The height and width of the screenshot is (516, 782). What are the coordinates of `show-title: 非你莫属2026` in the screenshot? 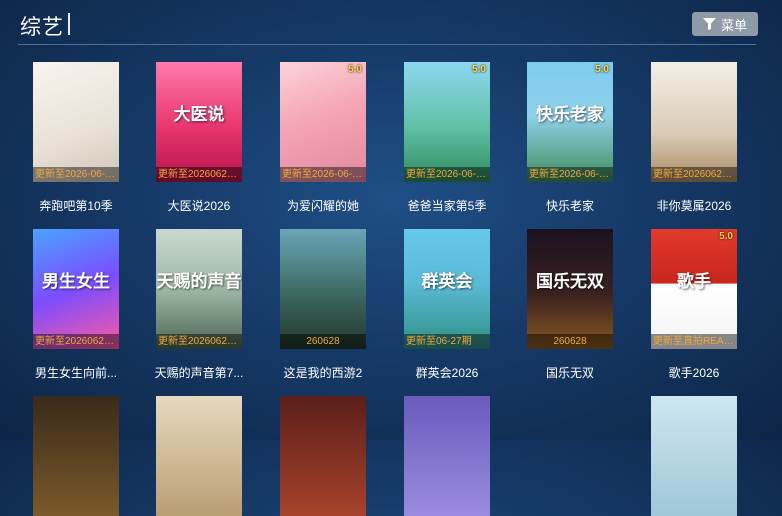 It's located at (694, 206).